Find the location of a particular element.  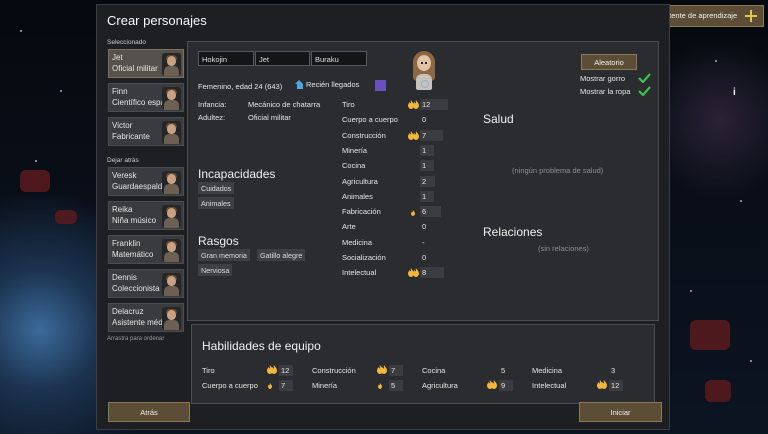

back-button: Atrás is located at coordinates (149, 412).